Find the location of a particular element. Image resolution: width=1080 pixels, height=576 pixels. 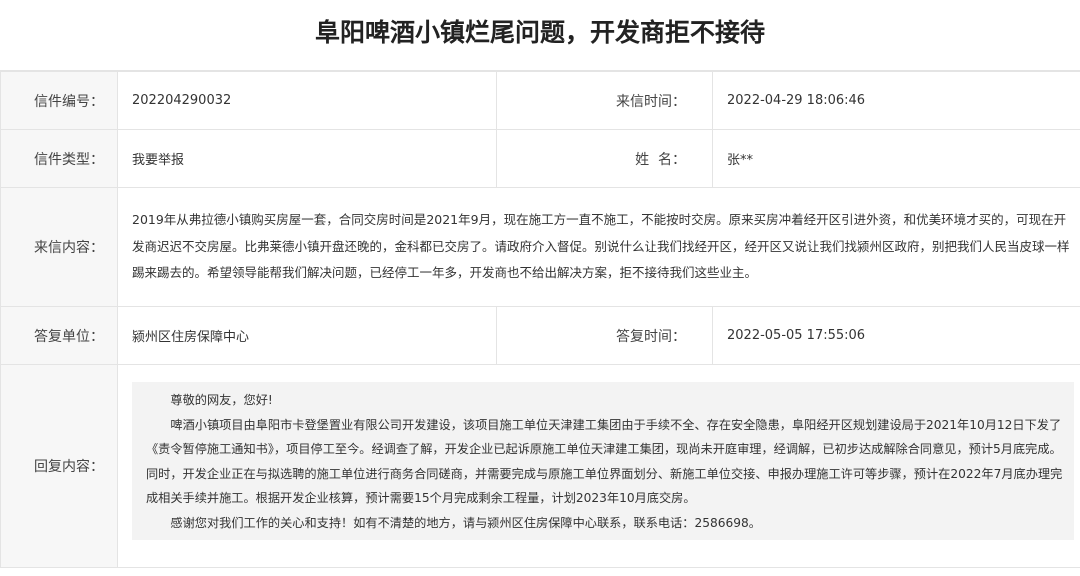

reply-time-value: 2022-05-05 17:55:06 is located at coordinates (896, 335).